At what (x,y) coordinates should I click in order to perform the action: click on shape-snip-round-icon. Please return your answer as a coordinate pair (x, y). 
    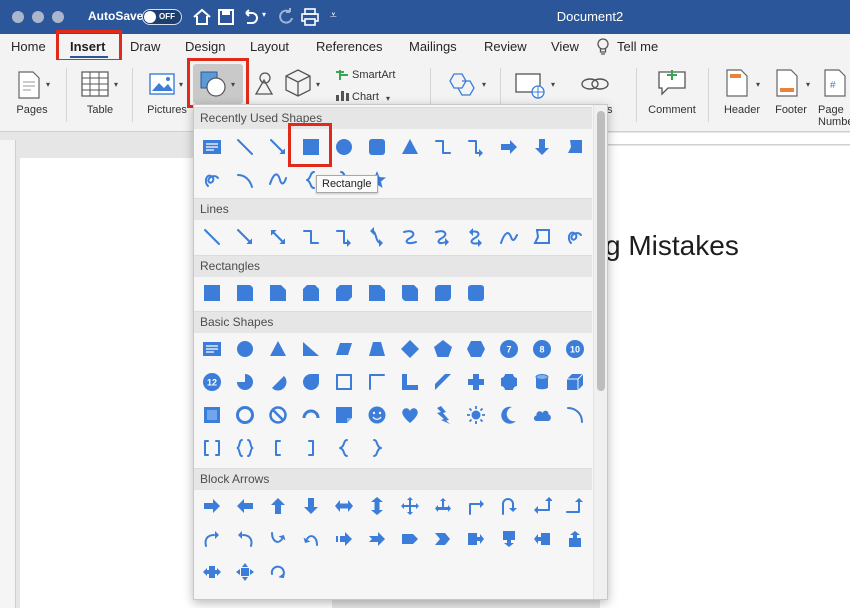
    Looking at the image, I should click on (410, 293).